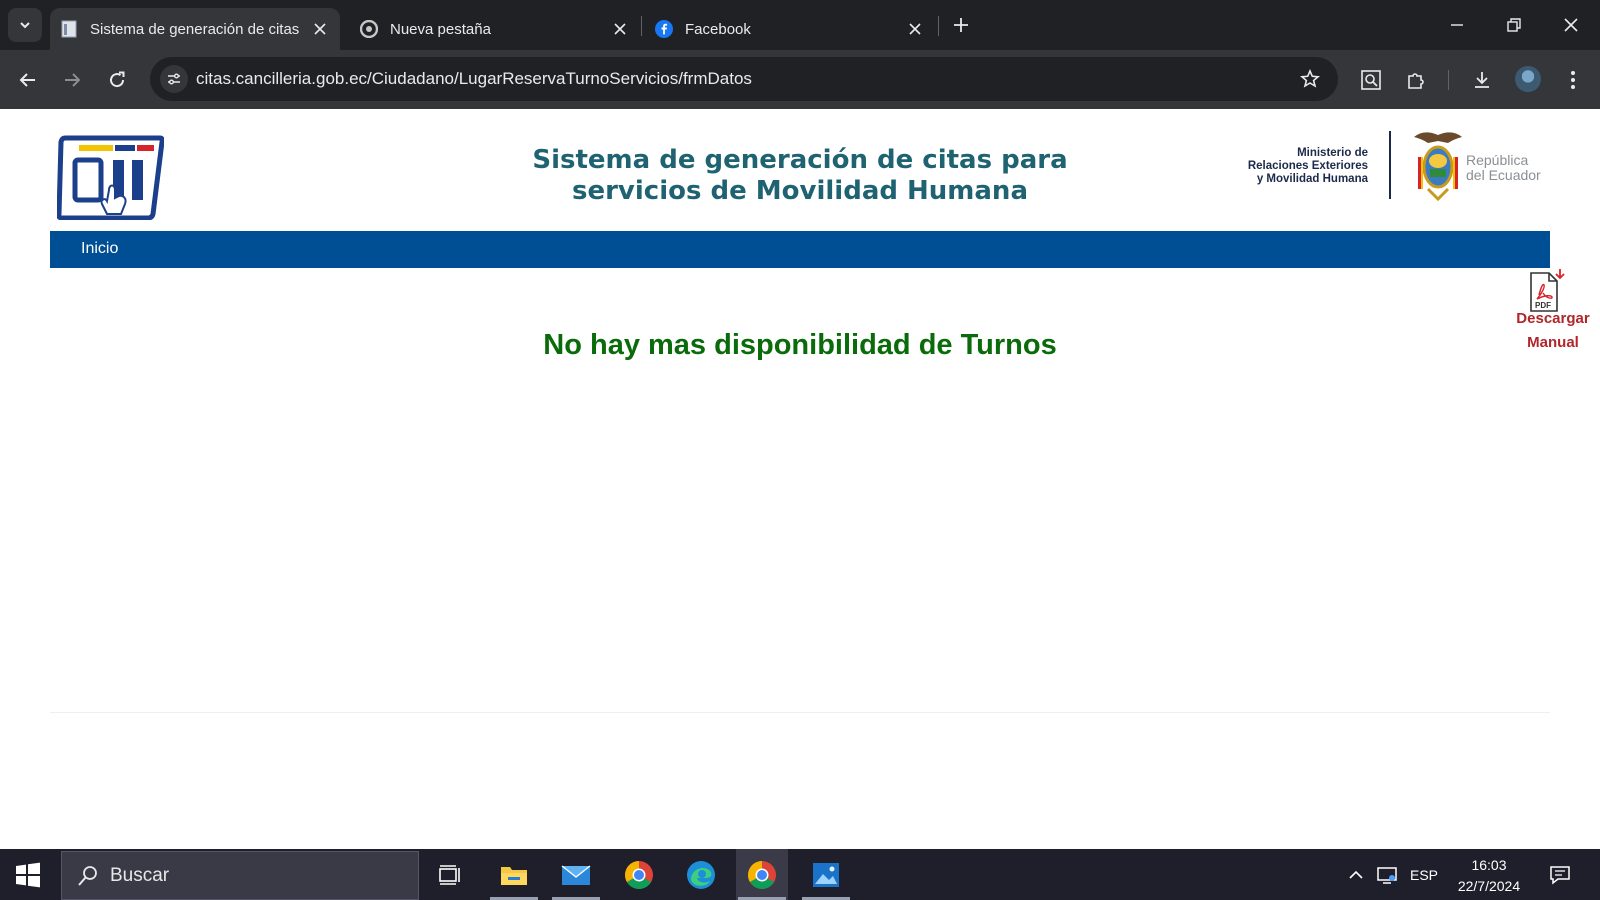 Image resolution: width=1600 pixels, height=900 pixels. I want to click on notification-icon, so click(1560, 875).